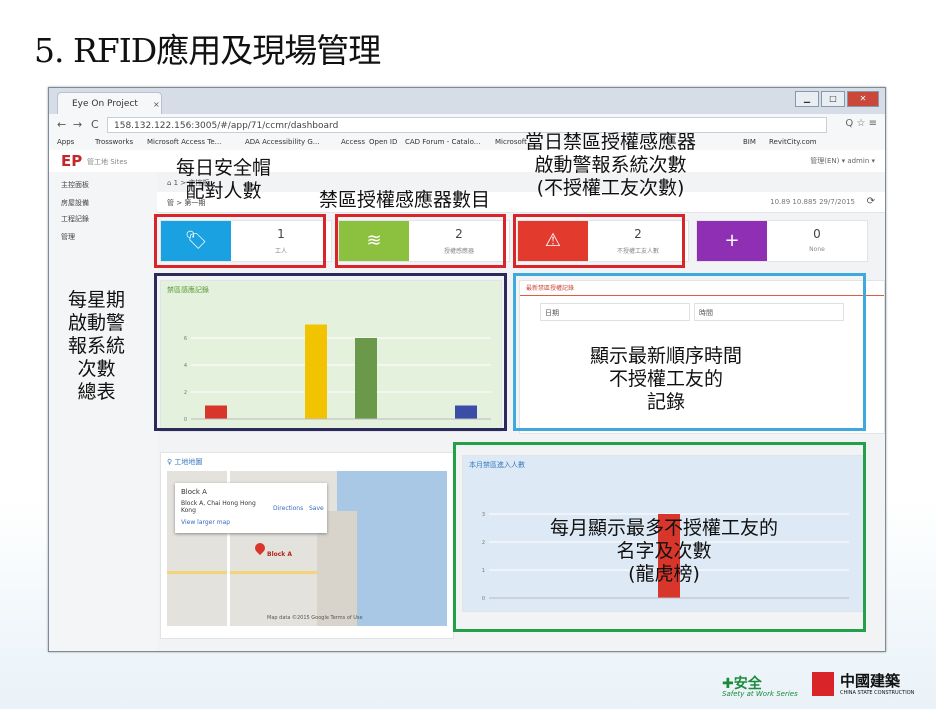 The width and height of the screenshot is (936, 709). Describe the element at coordinates (218, 507) in the screenshot. I see `info-address: Block A, Chai Hong Hong Kong` at that location.